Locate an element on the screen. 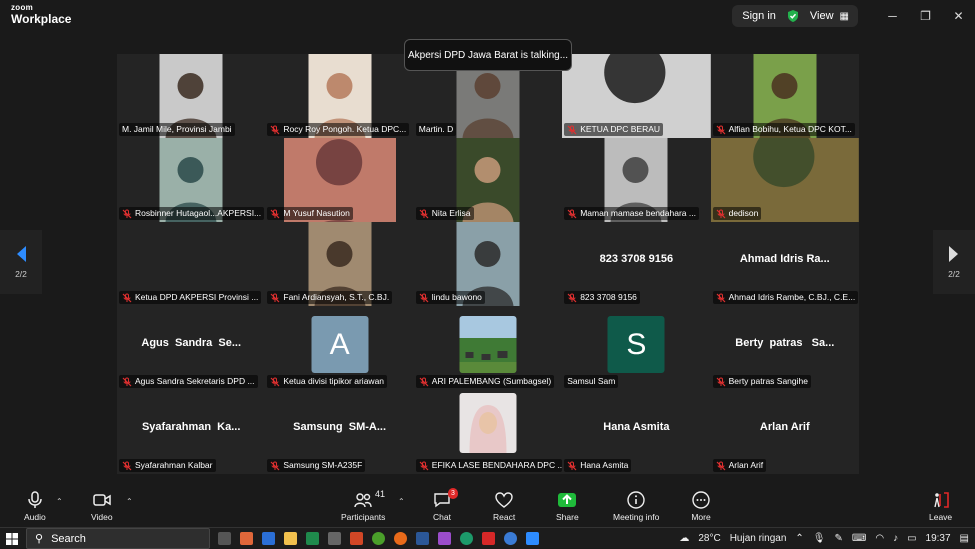 This screenshot has height=549, width=975. participant-tile: Berty patras Sa... Berty patras Sangihe is located at coordinates (784, 348).